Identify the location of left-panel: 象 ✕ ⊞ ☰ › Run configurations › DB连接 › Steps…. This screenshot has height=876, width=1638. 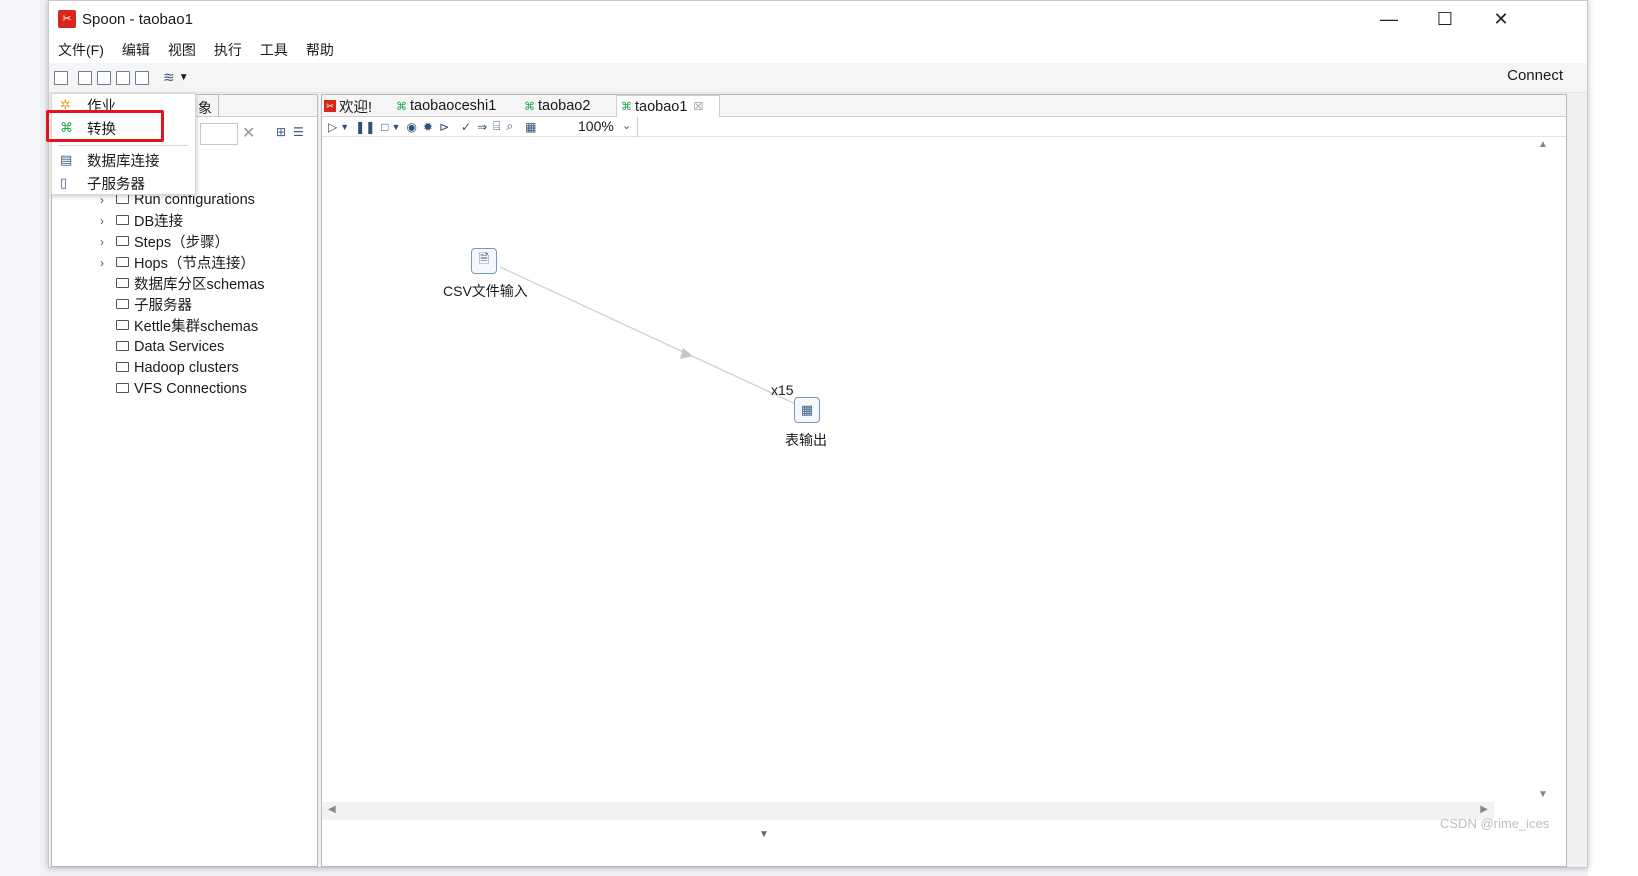
(184, 480).